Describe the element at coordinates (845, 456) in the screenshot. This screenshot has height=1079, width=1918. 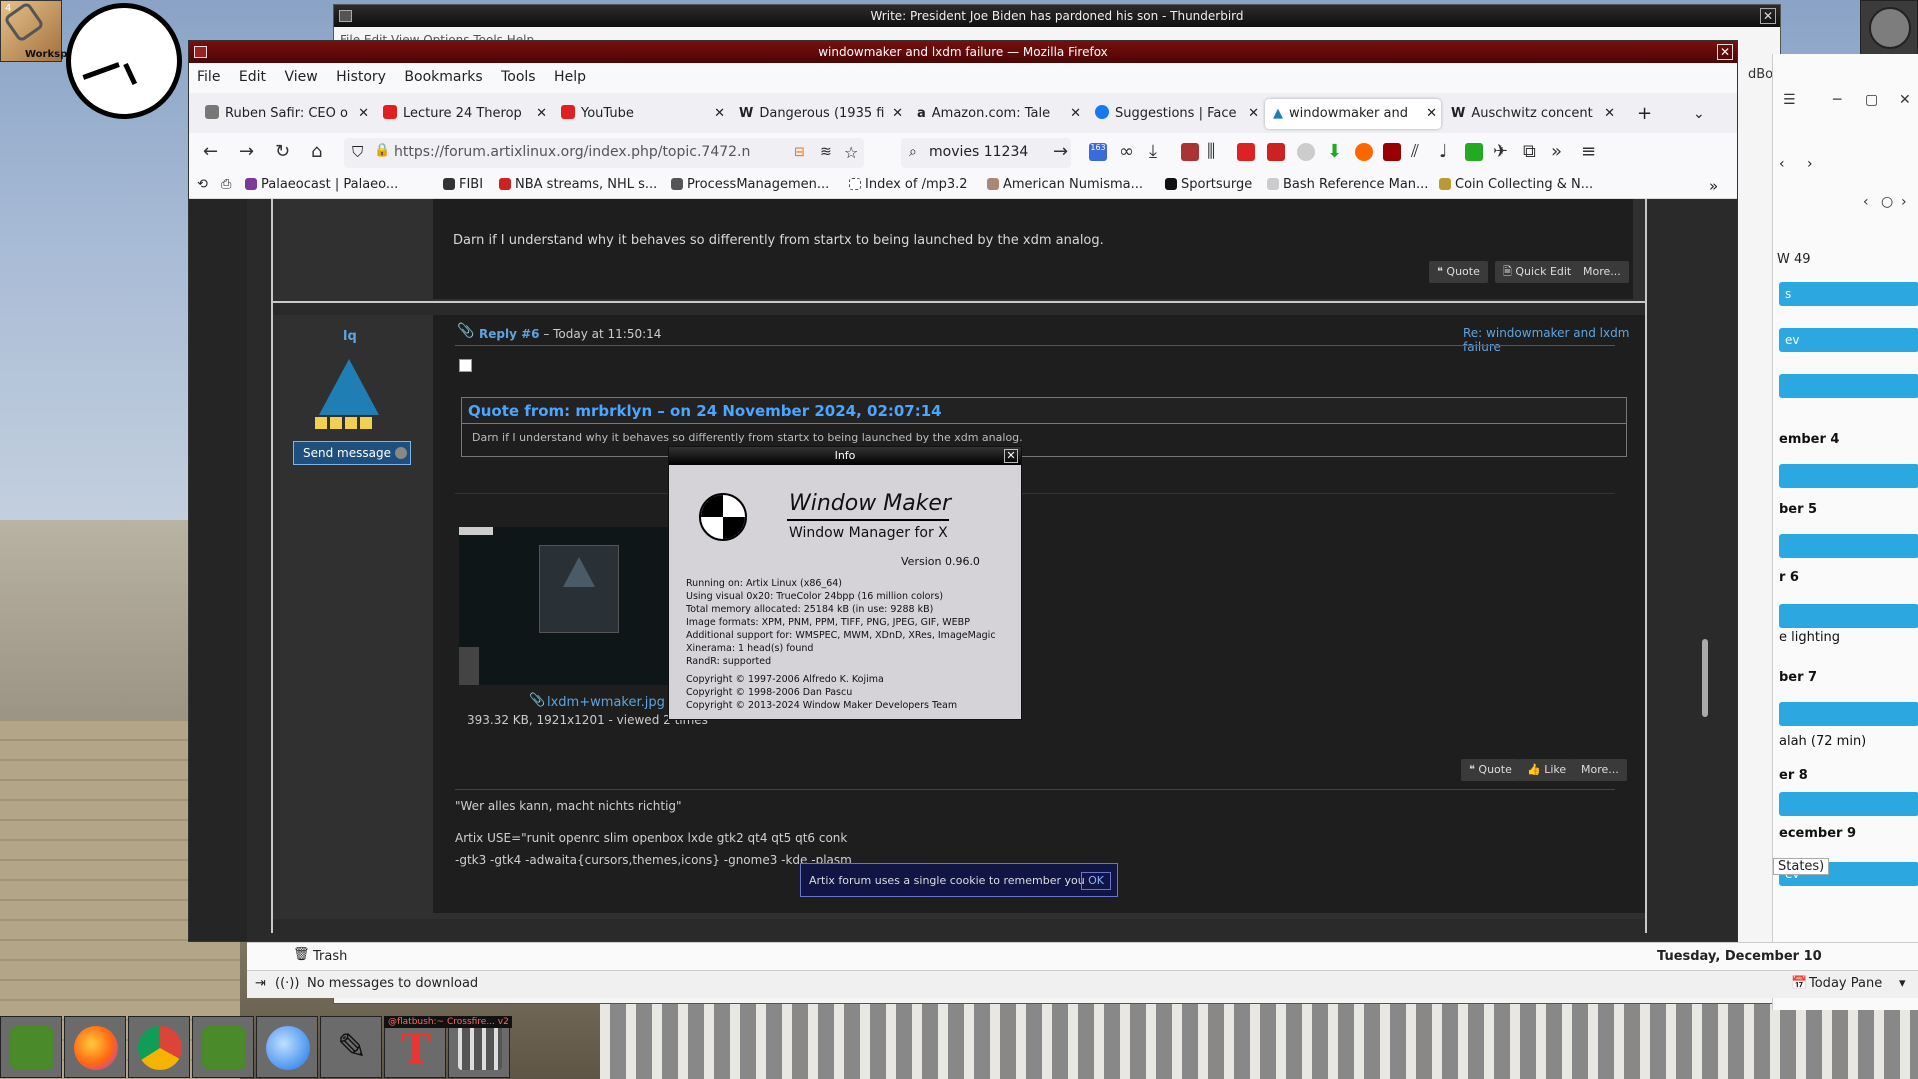
I see `info-titlebar: Info ✕` at that location.